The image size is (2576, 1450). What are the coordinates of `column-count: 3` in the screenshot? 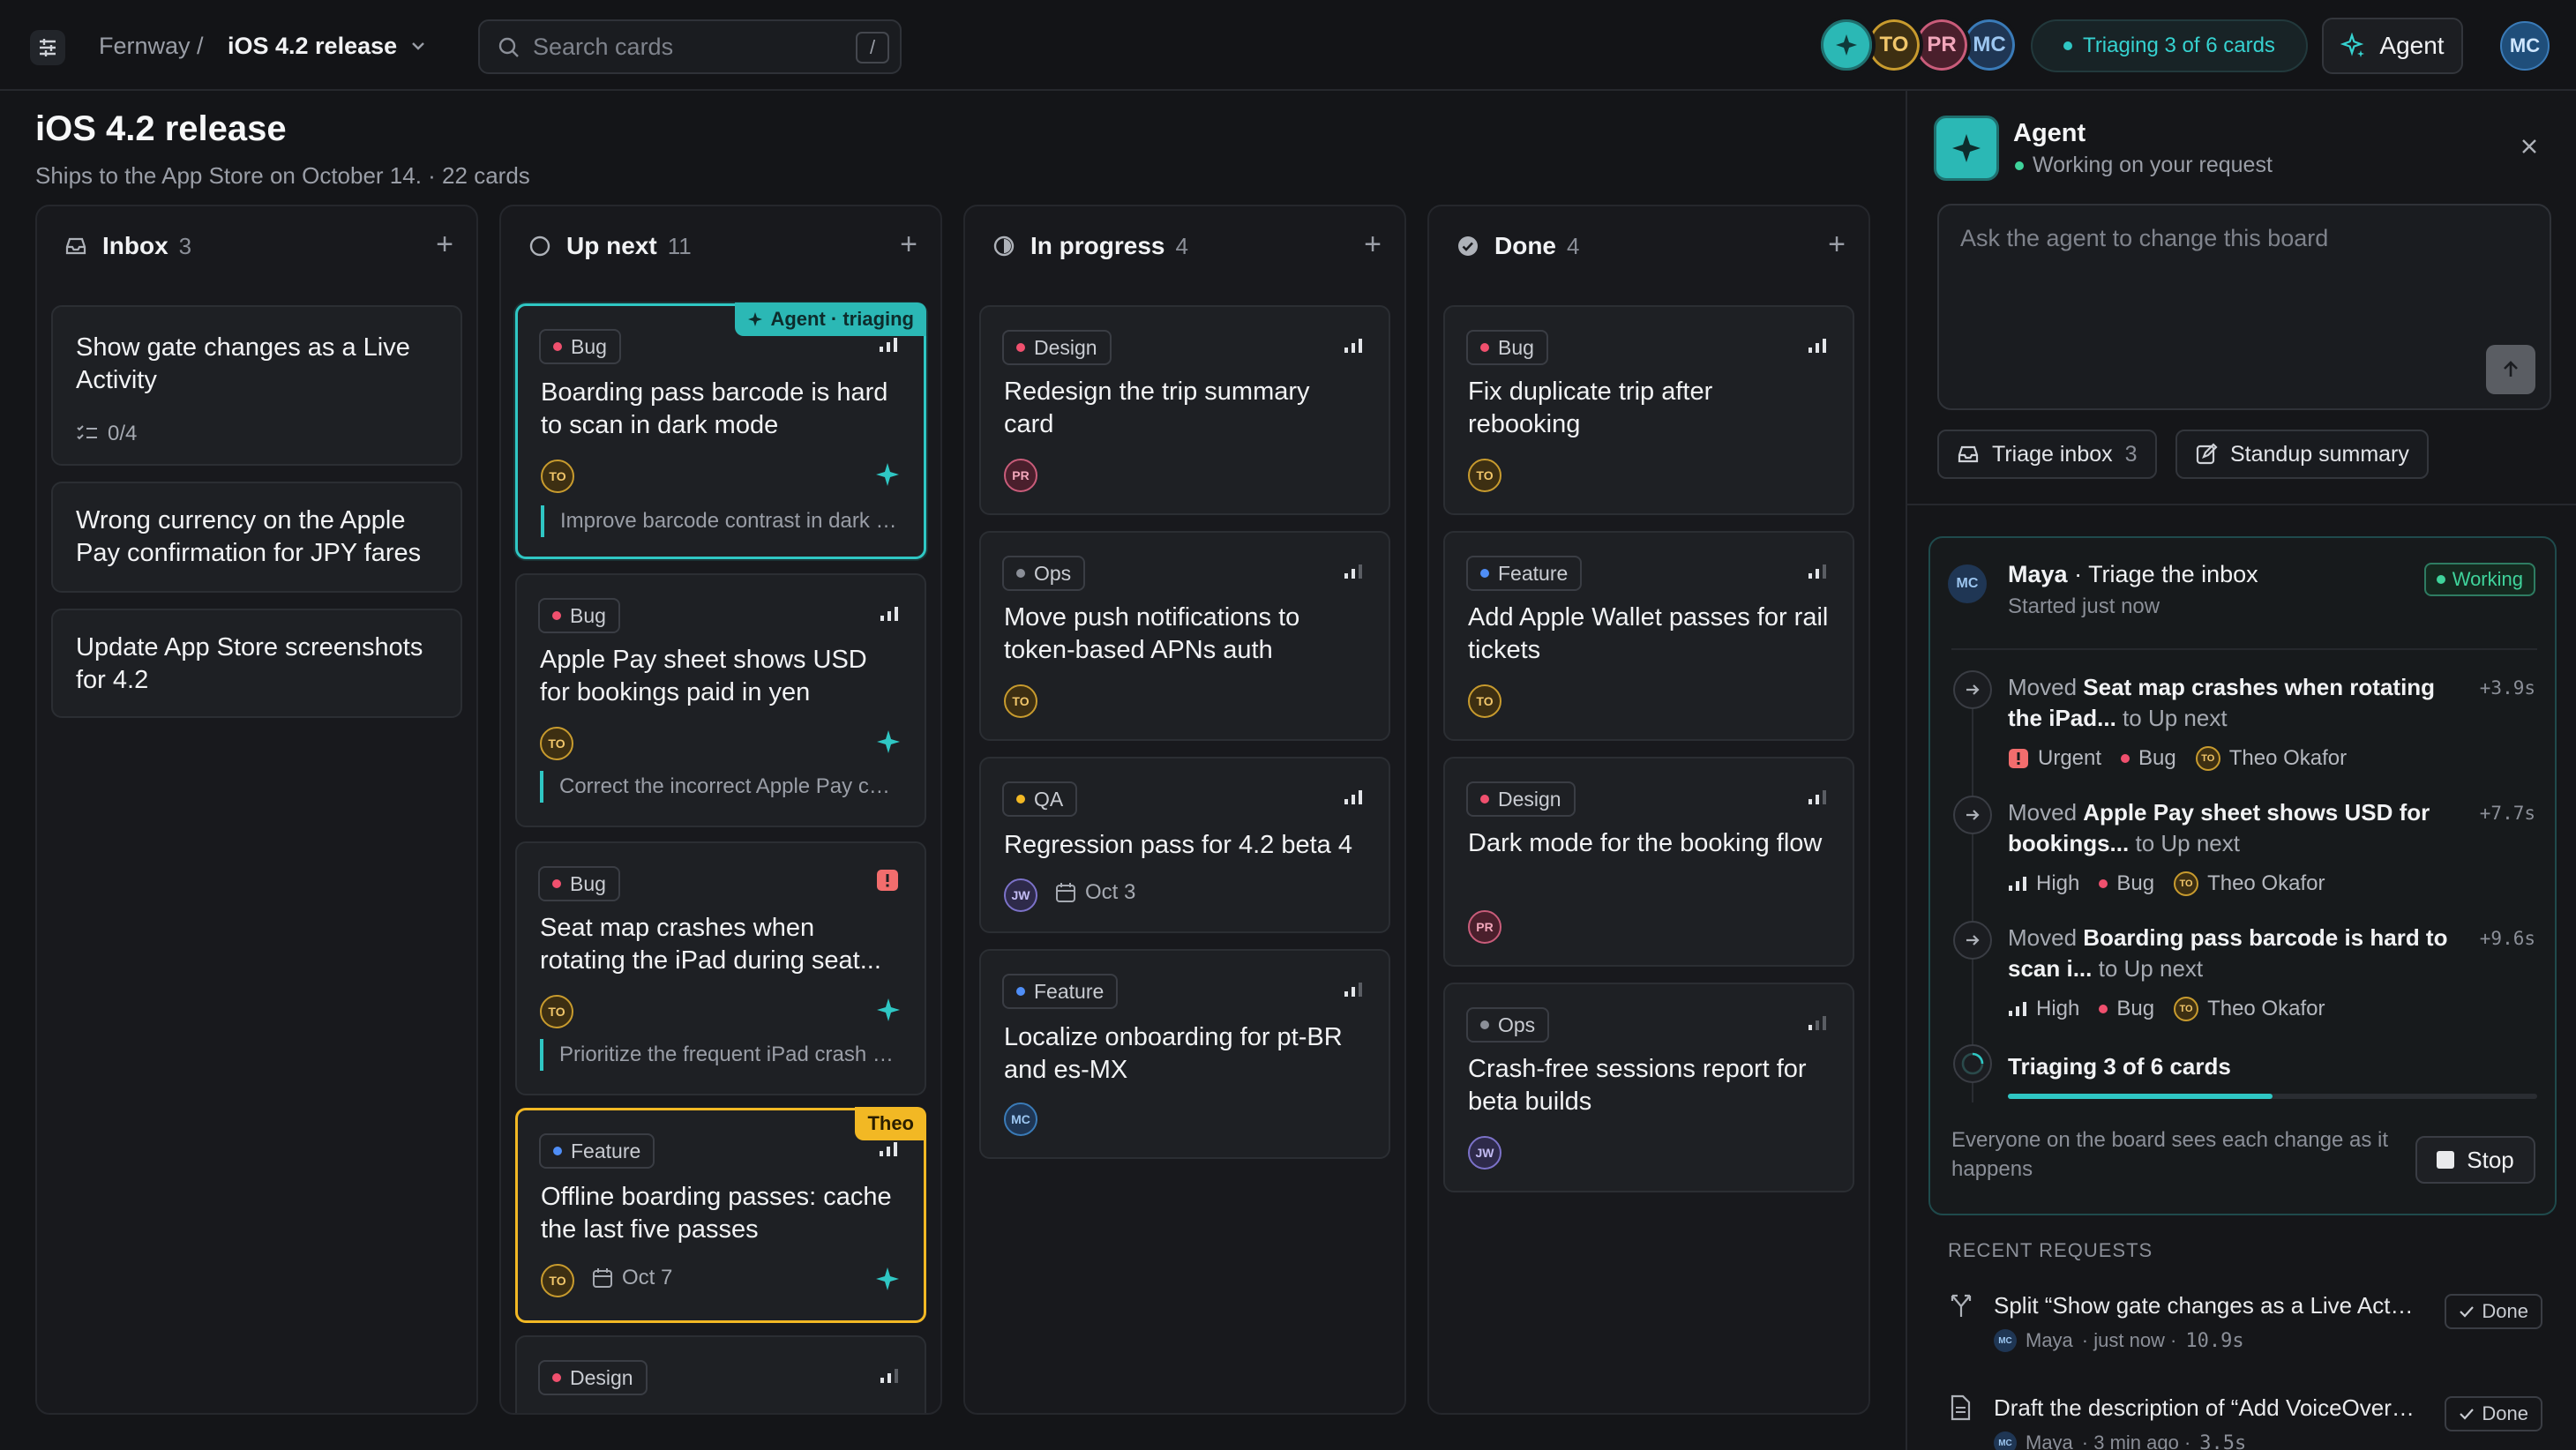 It's located at (185, 245).